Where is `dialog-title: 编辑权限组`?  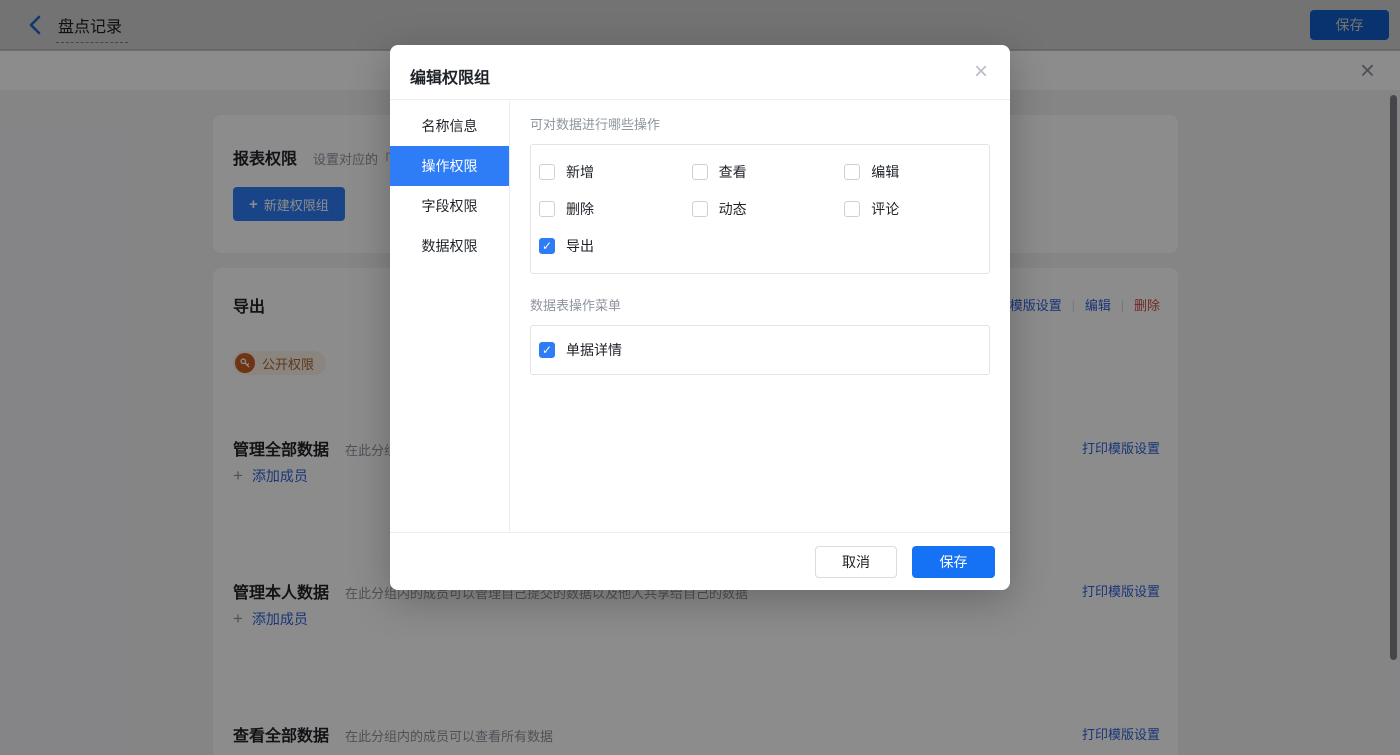
dialog-title: 编辑权限组 is located at coordinates (450, 78).